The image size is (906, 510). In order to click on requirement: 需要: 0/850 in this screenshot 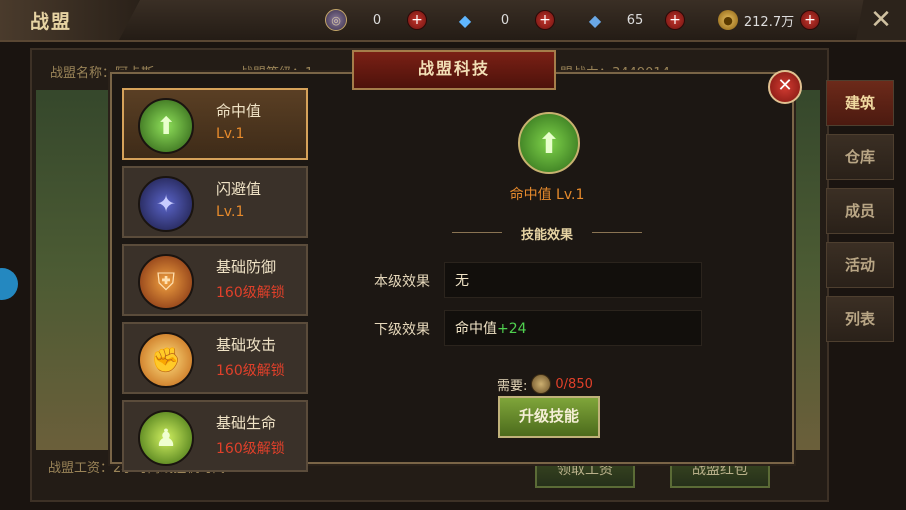, I will do `click(545, 384)`.